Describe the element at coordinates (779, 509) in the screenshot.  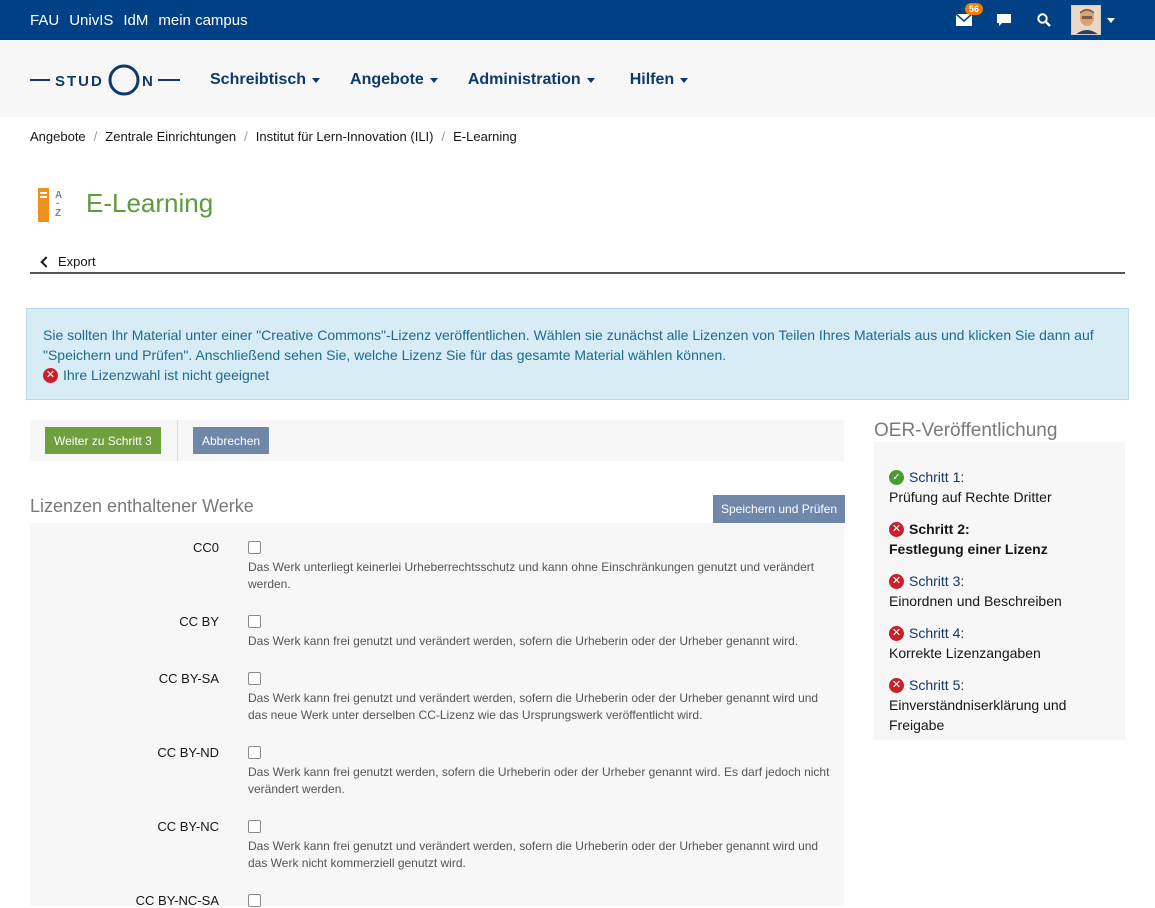
I see `save-and-check-button: Speichern und Prüfen` at that location.